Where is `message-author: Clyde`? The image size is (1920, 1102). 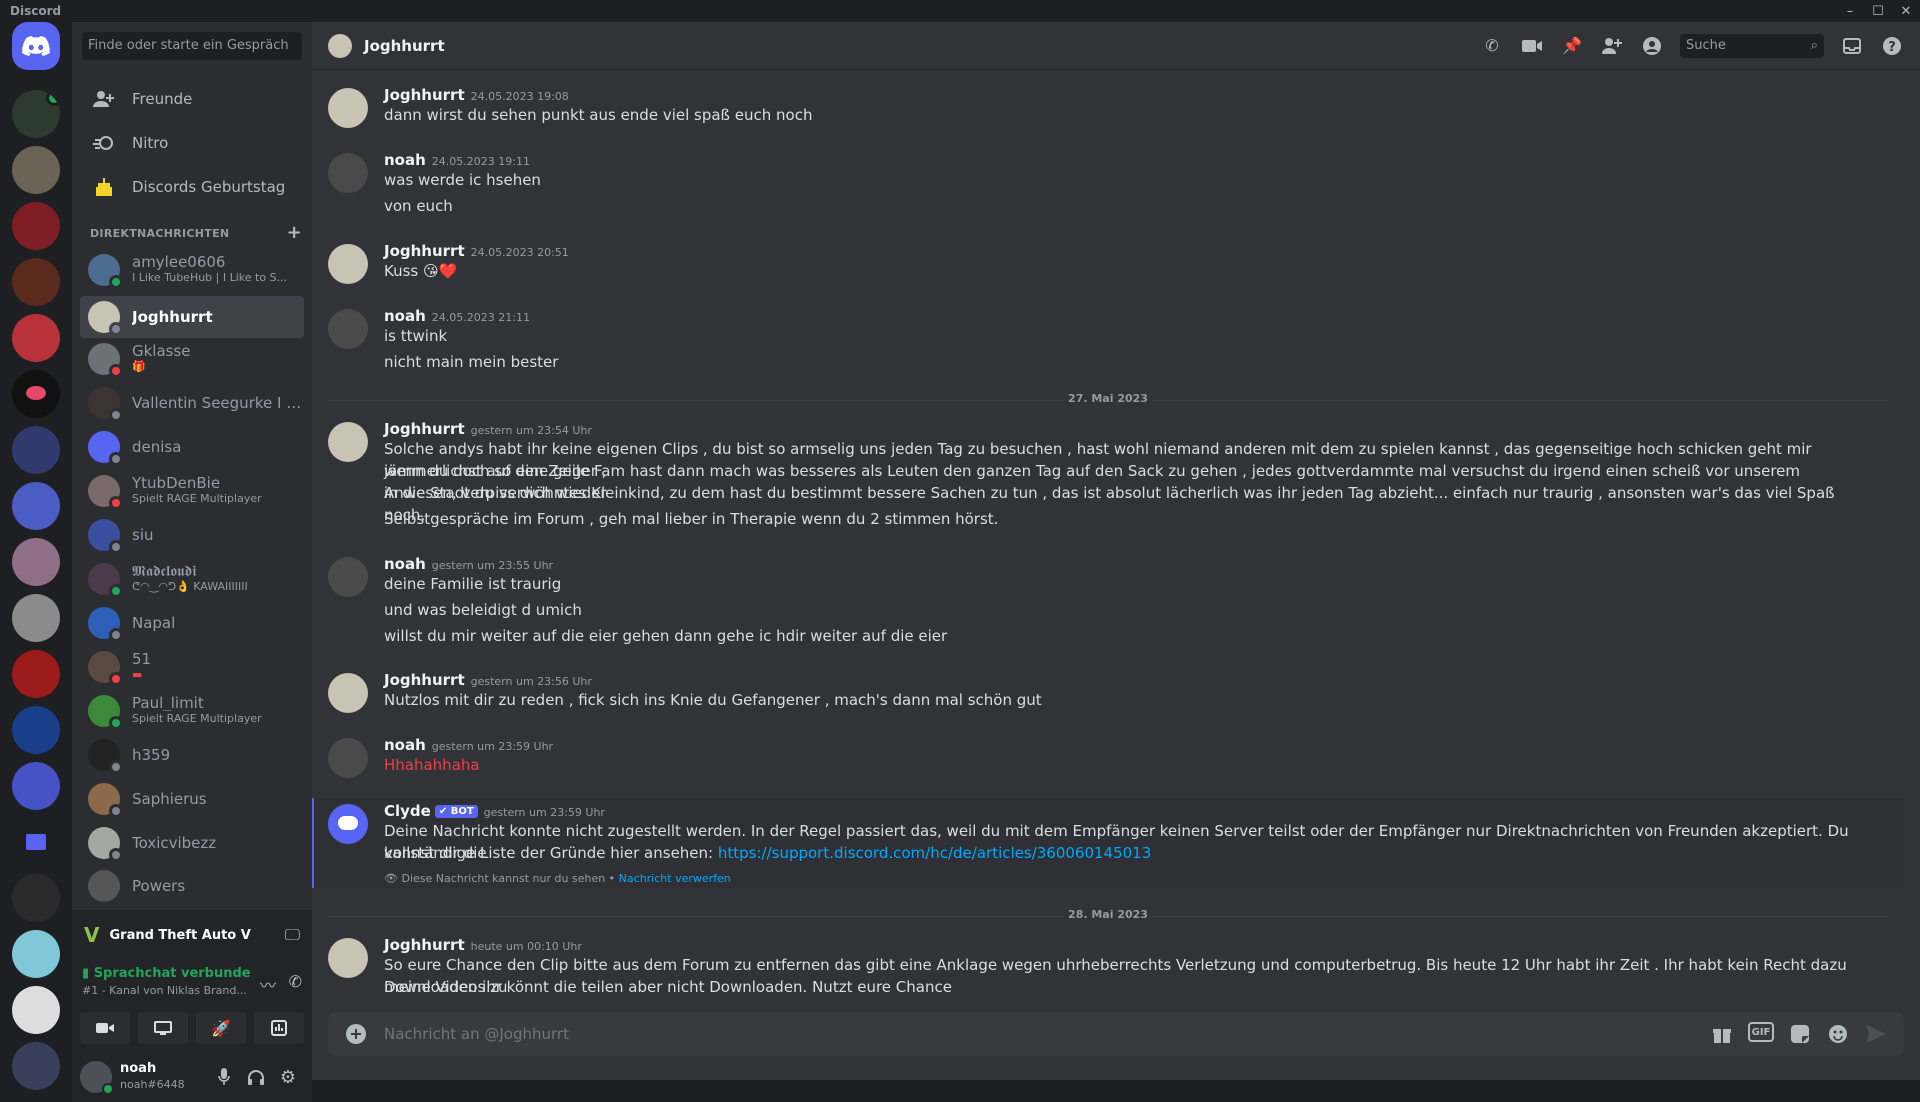 message-author: Clyde is located at coordinates (407, 811).